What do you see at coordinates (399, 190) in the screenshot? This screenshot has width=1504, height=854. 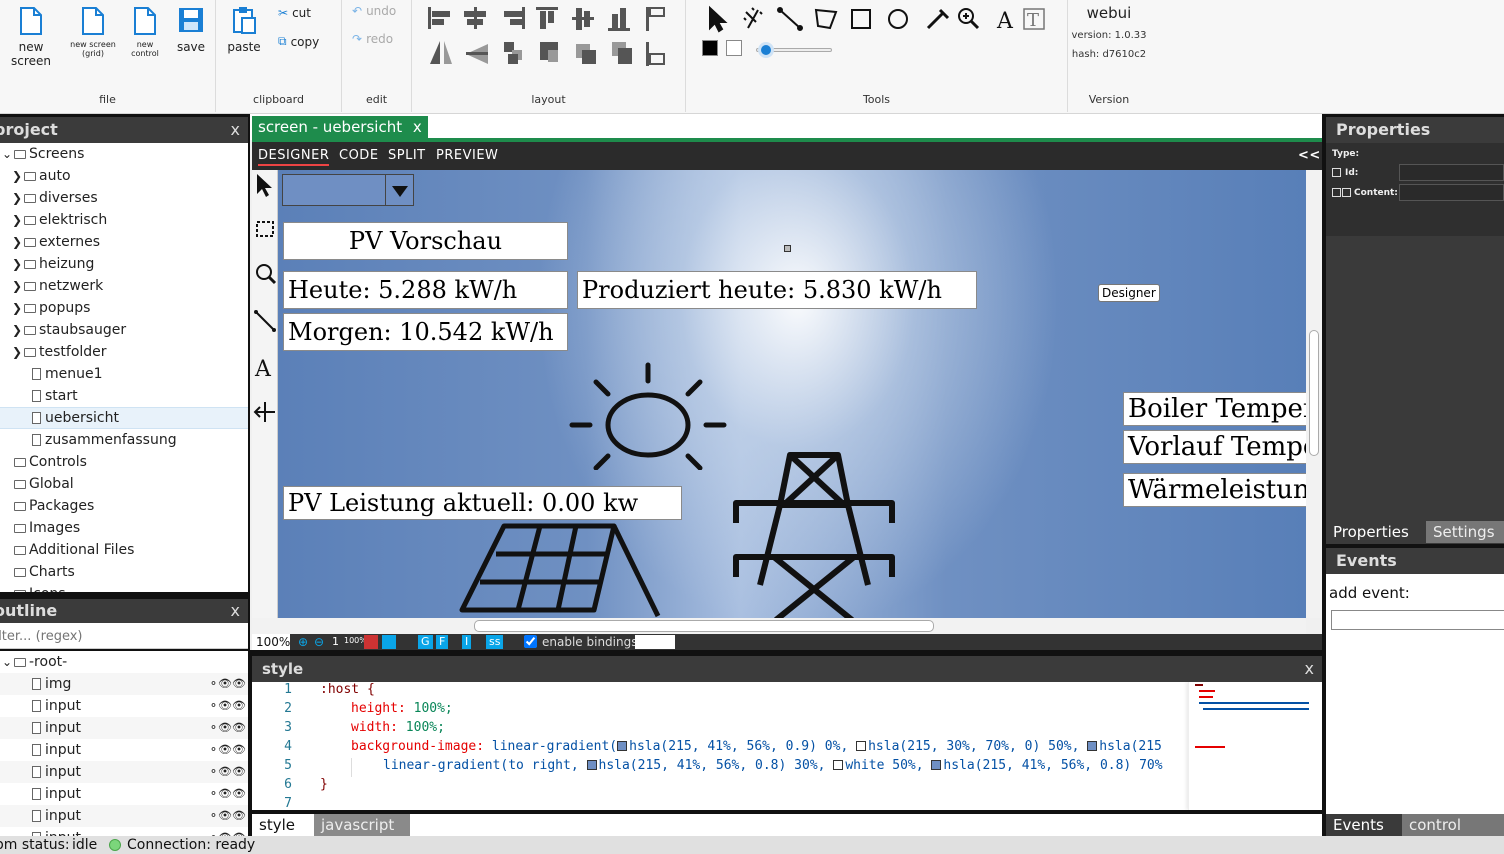 I see `canvas-select-arrow` at bounding box center [399, 190].